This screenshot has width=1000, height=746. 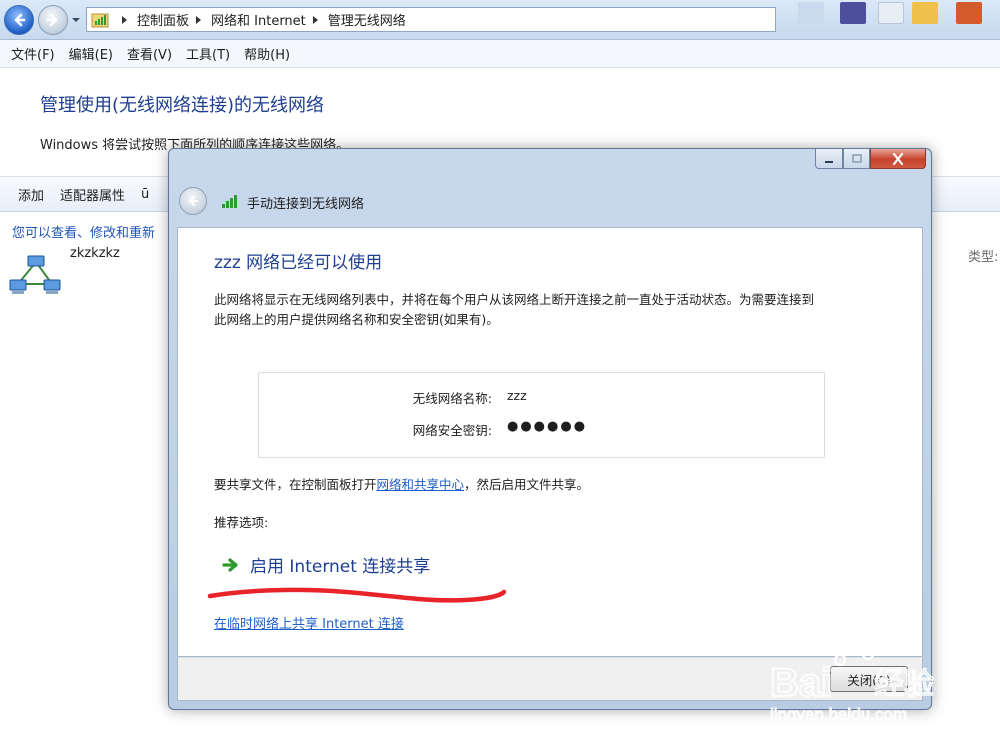 What do you see at coordinates (367, 19) in the screenshot?
I see `breadcrumb-manage-wireless: 管理无线网络` at bounding box center [367, 19].